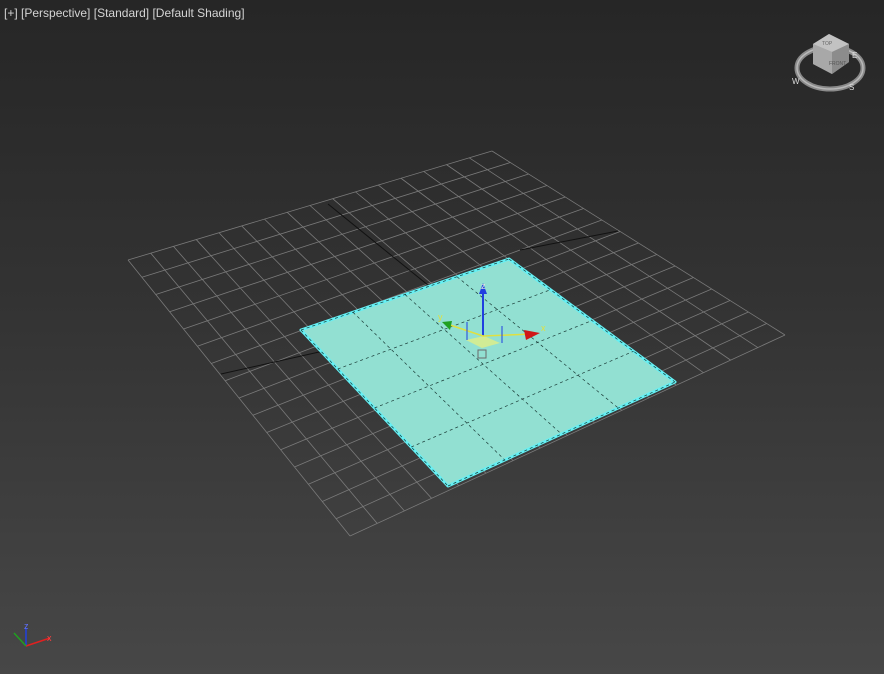  Describe the element at coordinates (837, 64) in the screenshot. I see `viewcube-front-label: FRONT` at that location.